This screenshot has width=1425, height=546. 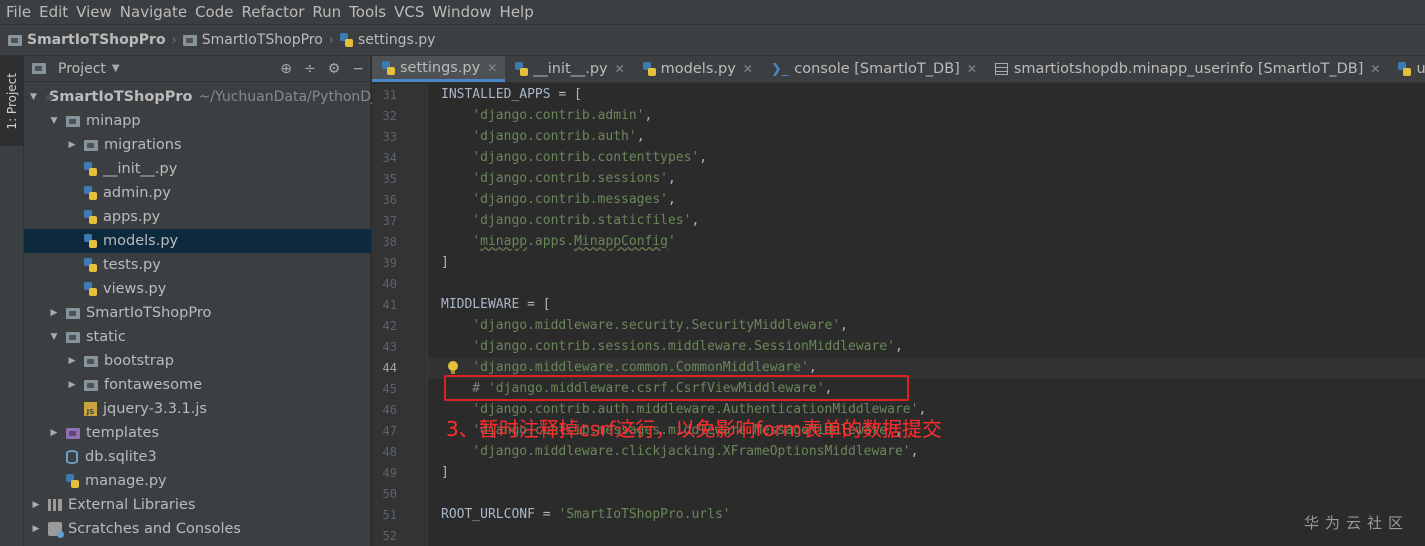 I want to click on tree-item: ▶ Scratches and Consoles, so click(x=197, y=529).